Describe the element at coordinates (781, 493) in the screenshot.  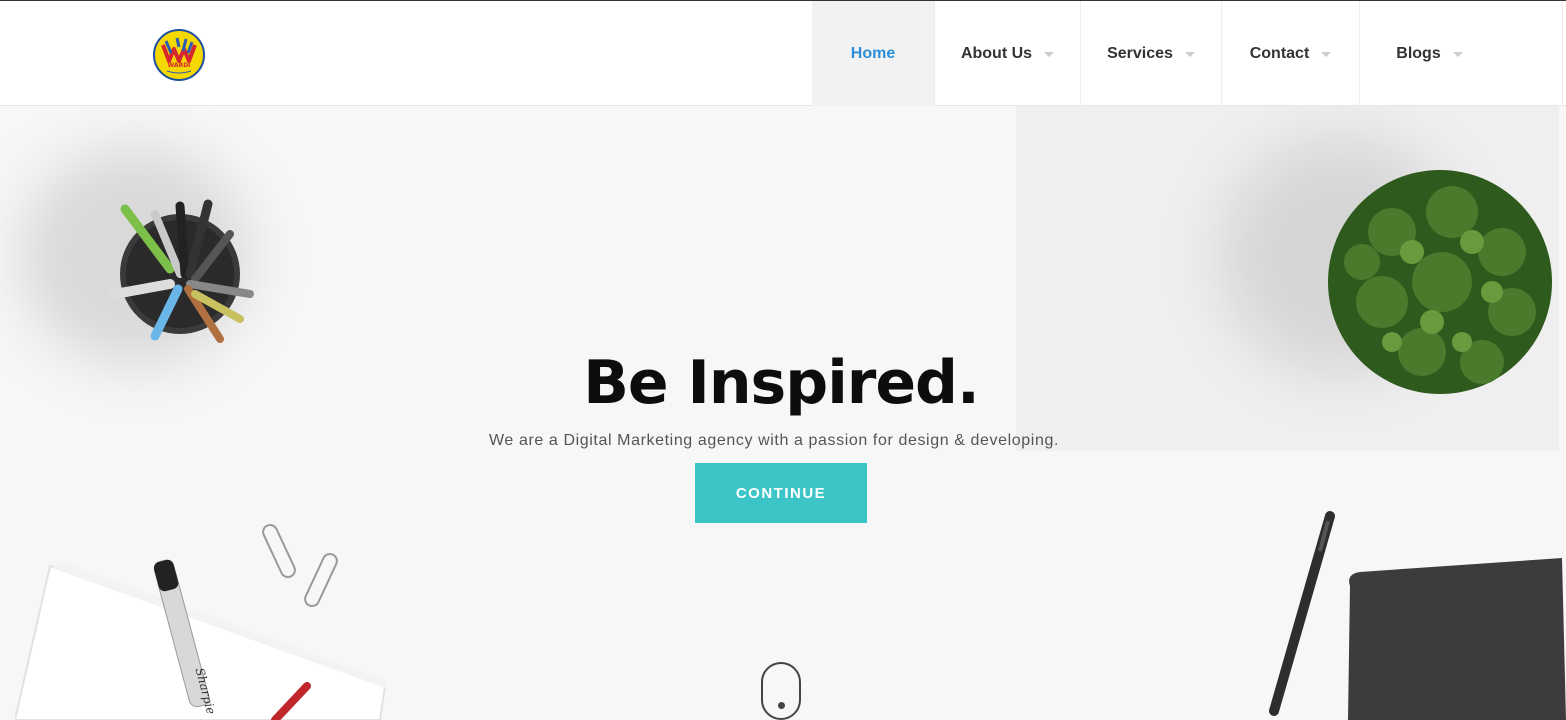
I see `continue-button: CONTINUE` at that location.